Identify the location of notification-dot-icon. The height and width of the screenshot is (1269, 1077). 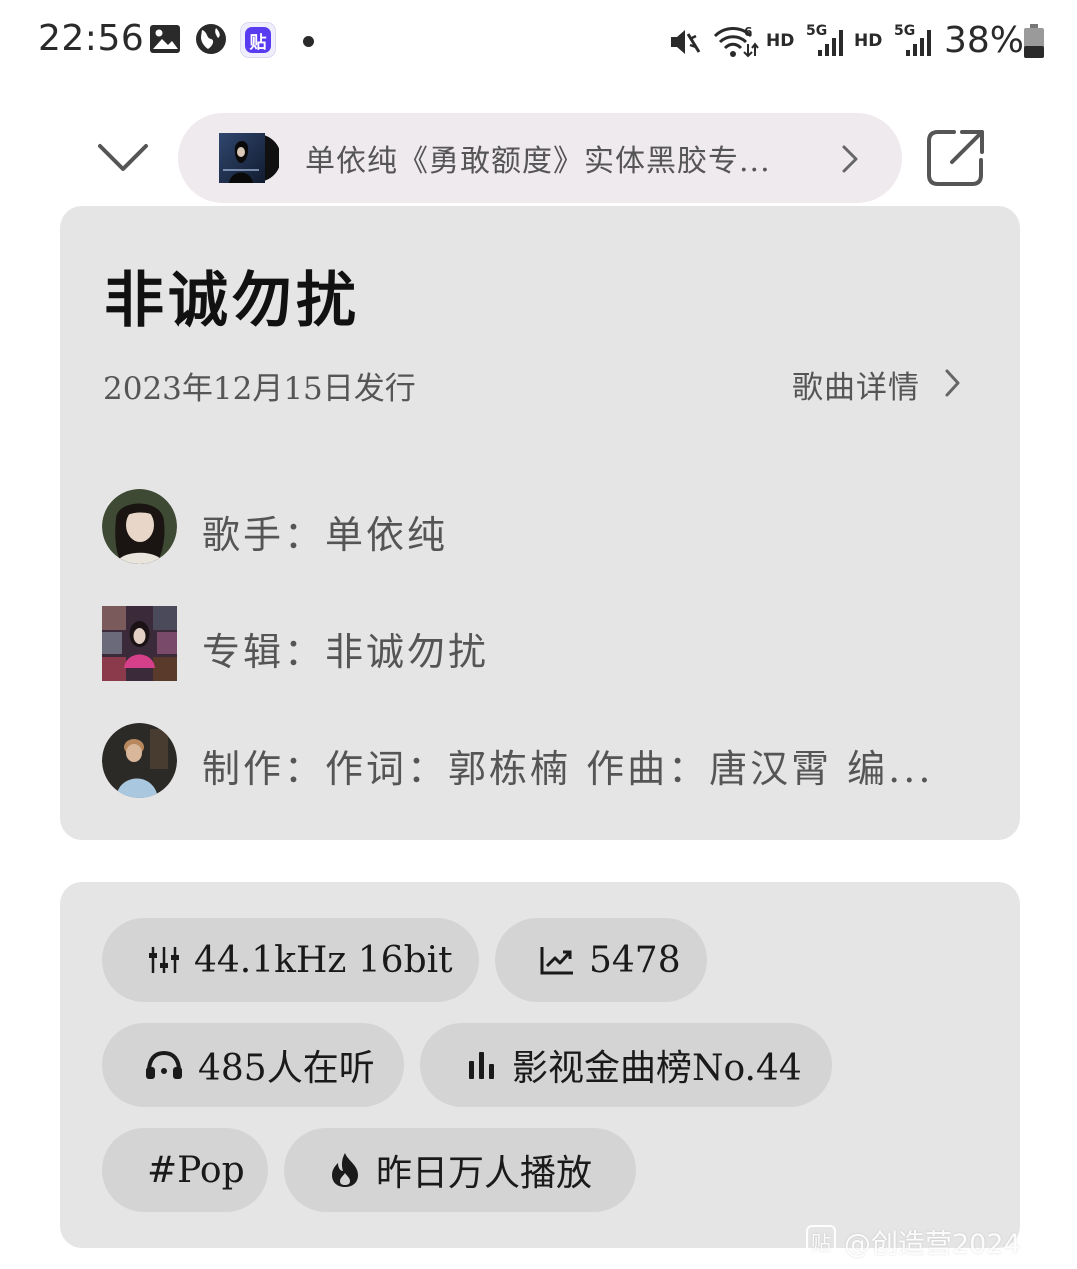
(308, 41).